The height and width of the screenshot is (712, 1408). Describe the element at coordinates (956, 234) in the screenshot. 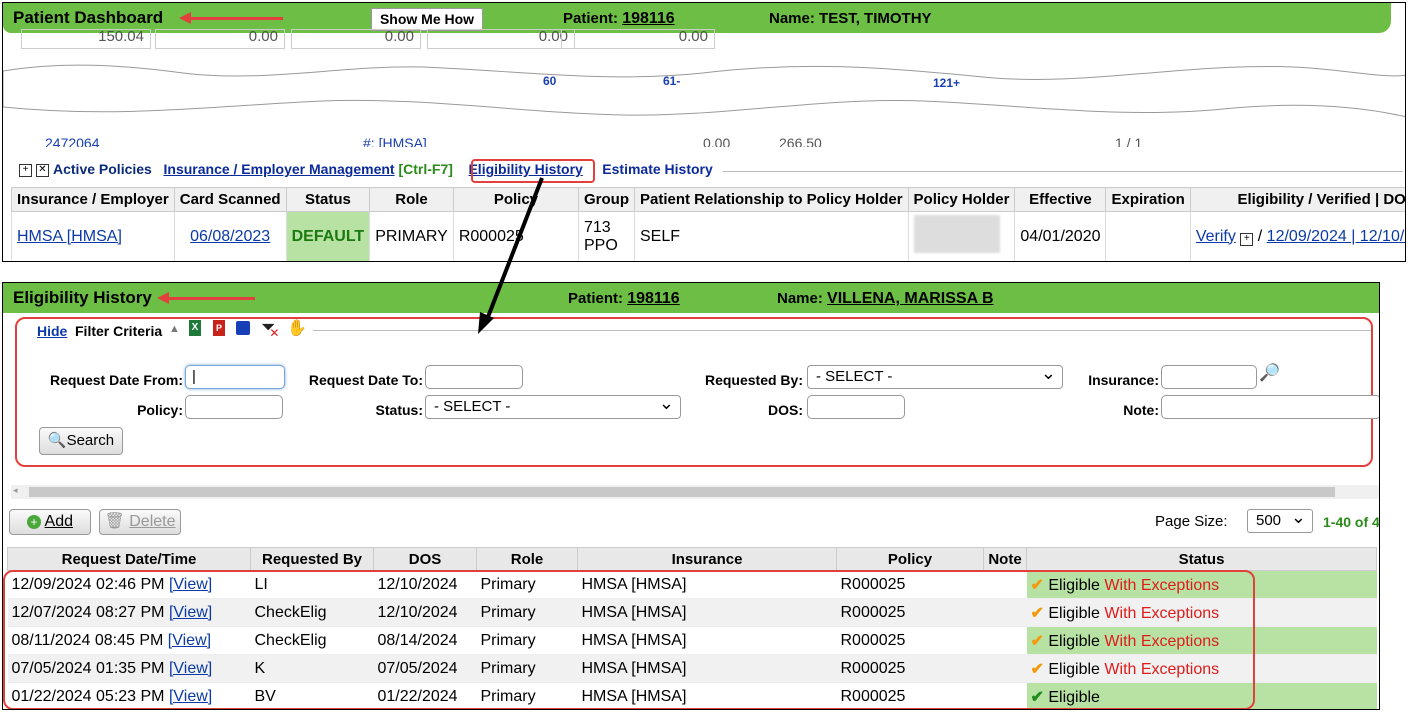

I see `redacted-placeholder` at that location.